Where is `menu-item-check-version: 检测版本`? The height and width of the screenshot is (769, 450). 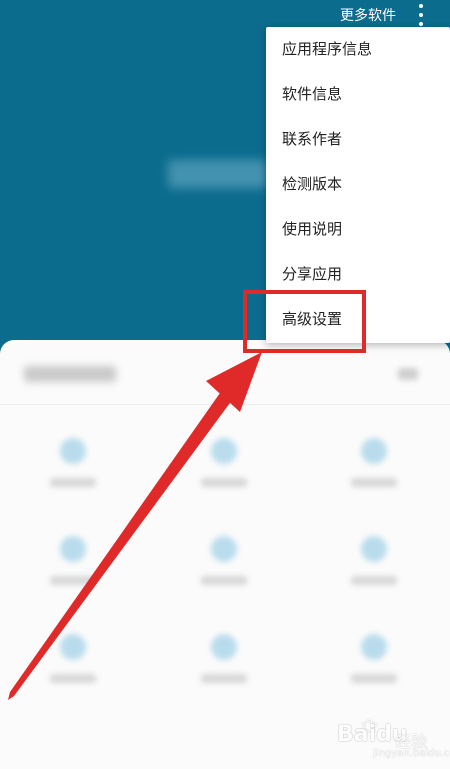
menu-item-check-version: 检测版本 is located at coordinates (358, 184).